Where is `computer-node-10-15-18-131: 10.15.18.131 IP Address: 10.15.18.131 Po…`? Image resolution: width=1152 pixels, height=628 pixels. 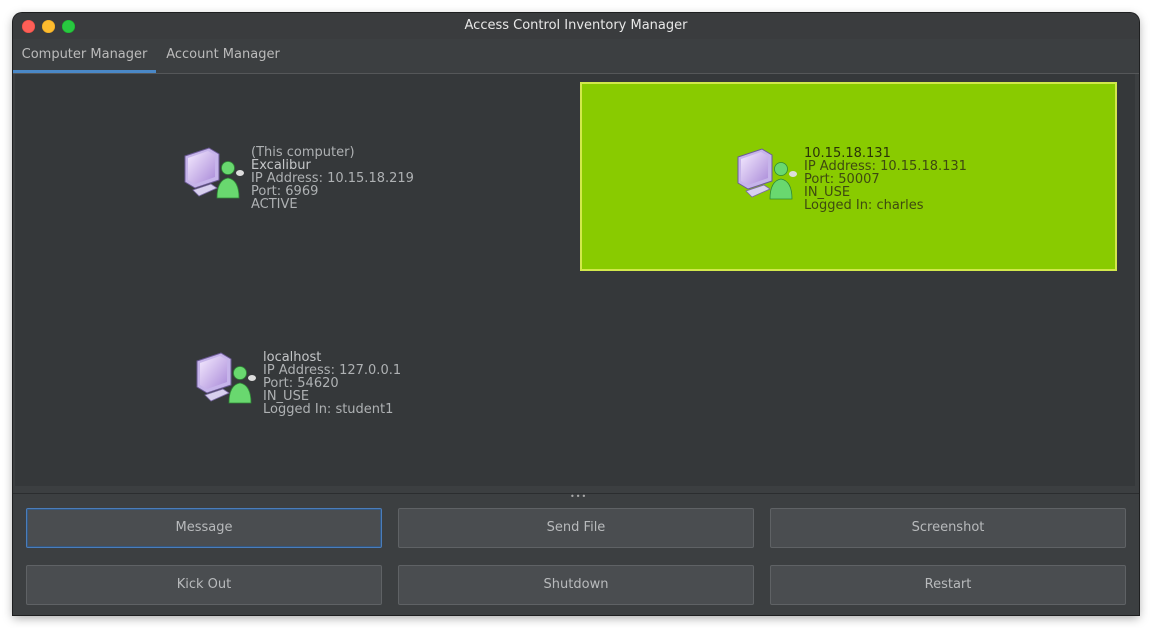
computer-node-10-15-18-131: 10.15.18.131 IP Address: 10.15.18.131 Po… is located at coordinates (848, 176).